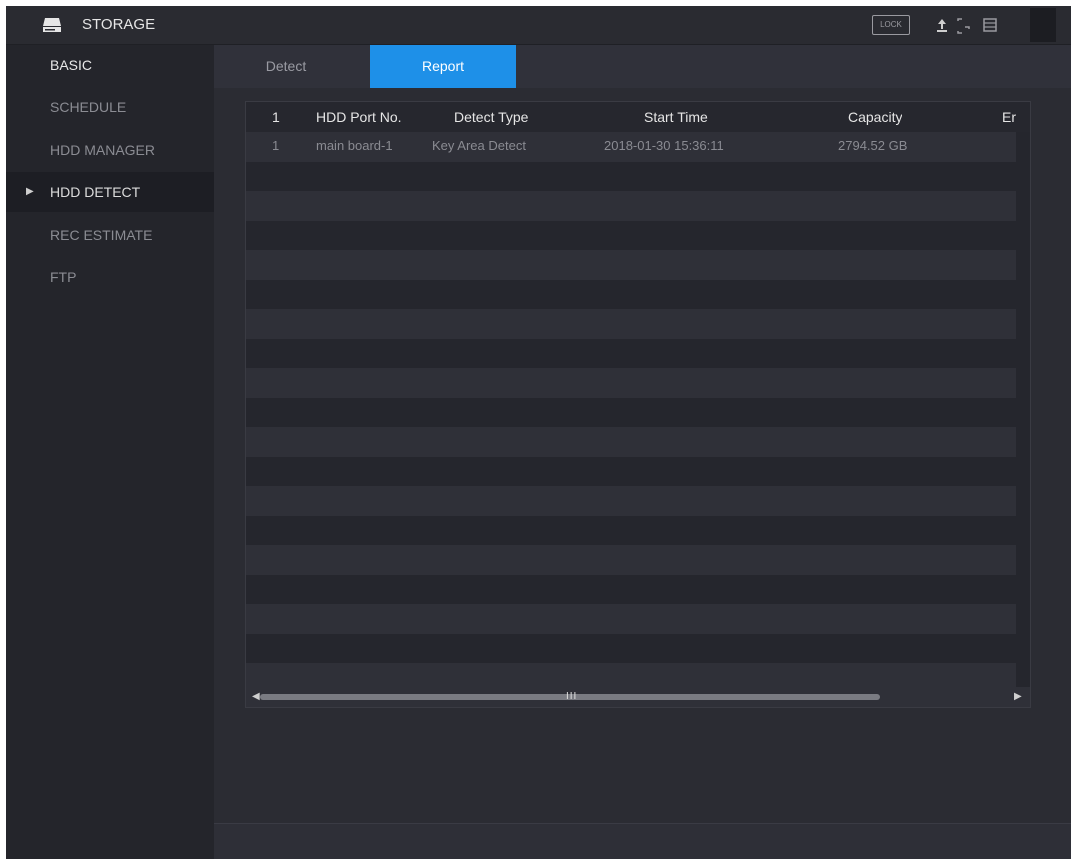 Image resolution: width=1071 pixels, height=859 pixels. I want to click on sidebar-item-label: HDD MANAGER, so click(103, 150).